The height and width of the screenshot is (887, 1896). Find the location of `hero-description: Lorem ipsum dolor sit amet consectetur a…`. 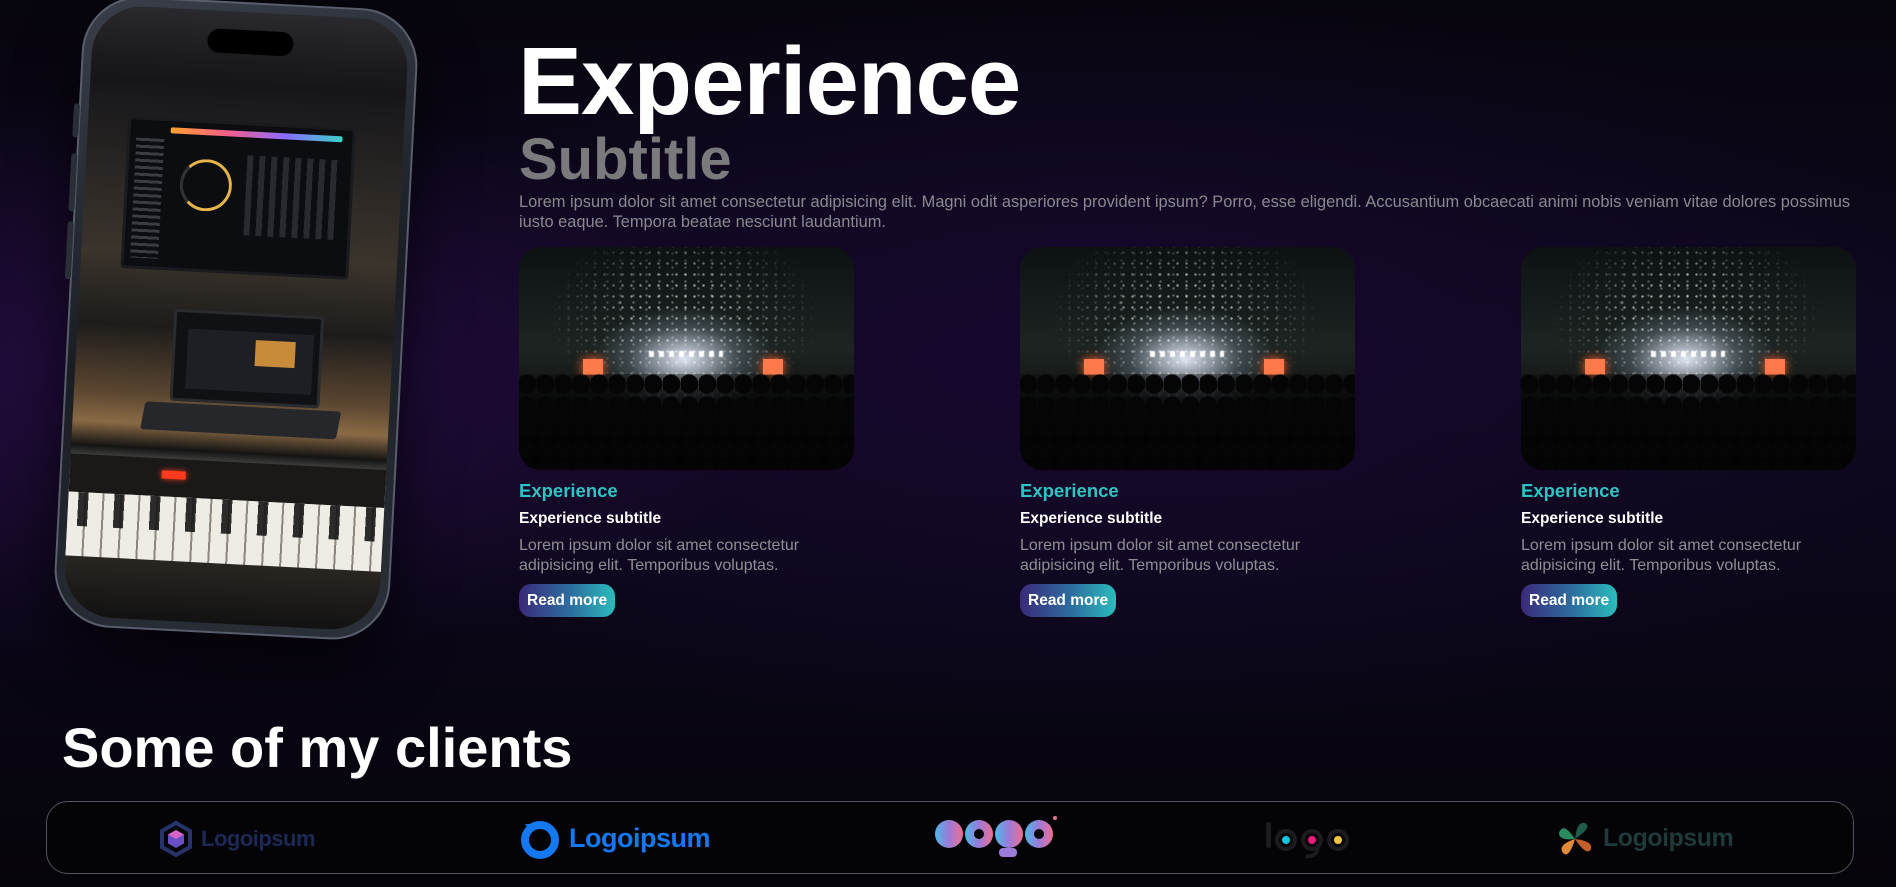

hero-description: Lorem ipsum dolor sit amet consectetur a… is located at coordinates (1185, 212).